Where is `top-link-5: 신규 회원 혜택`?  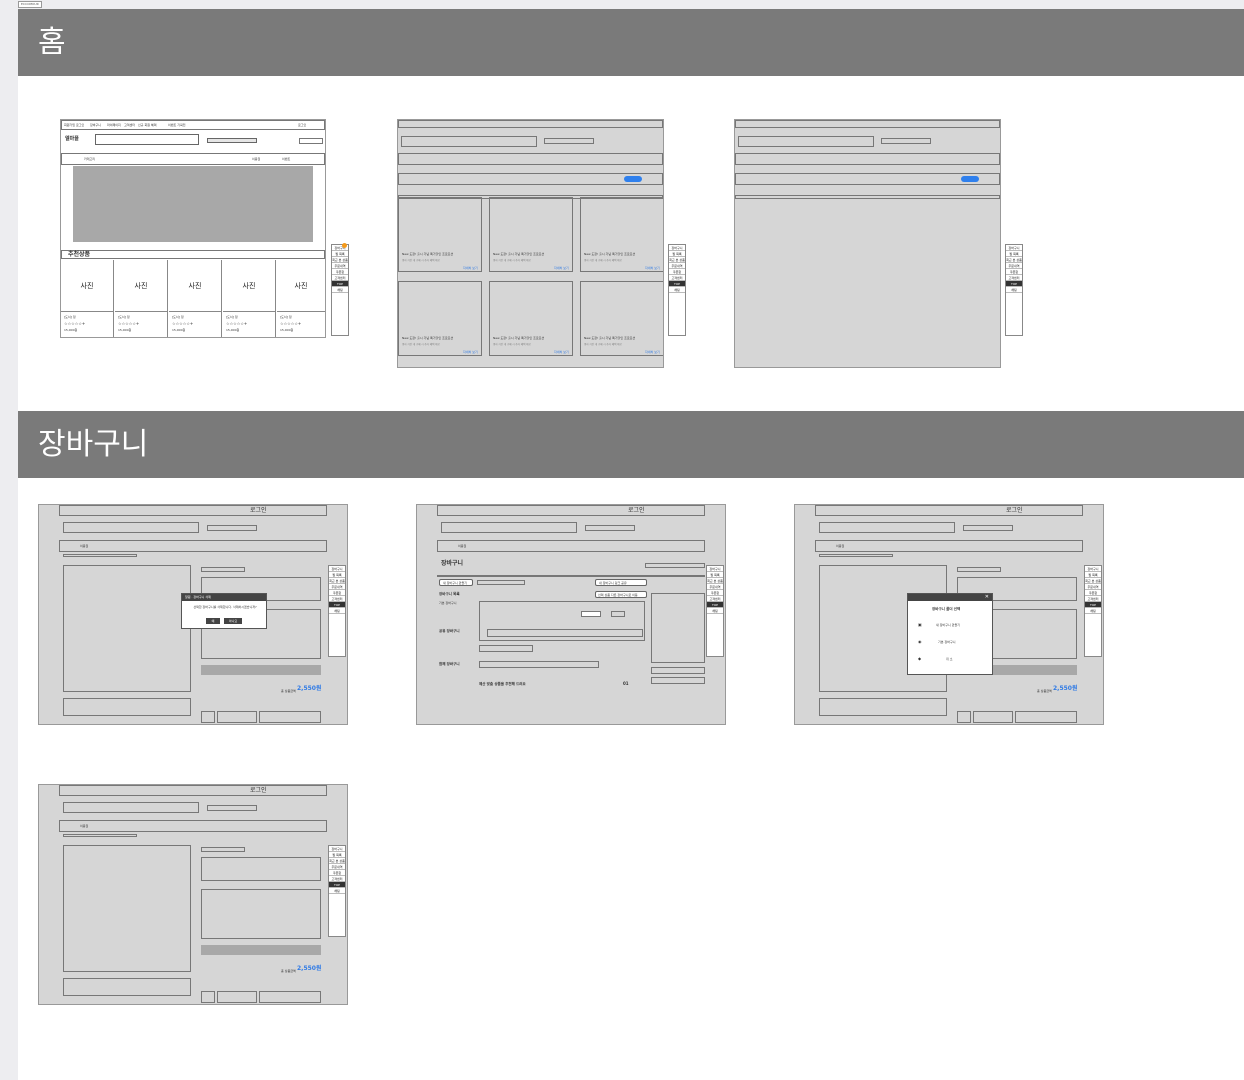
top-link-5: 신규 회원 혜택 is located at coordinates (147, 125).